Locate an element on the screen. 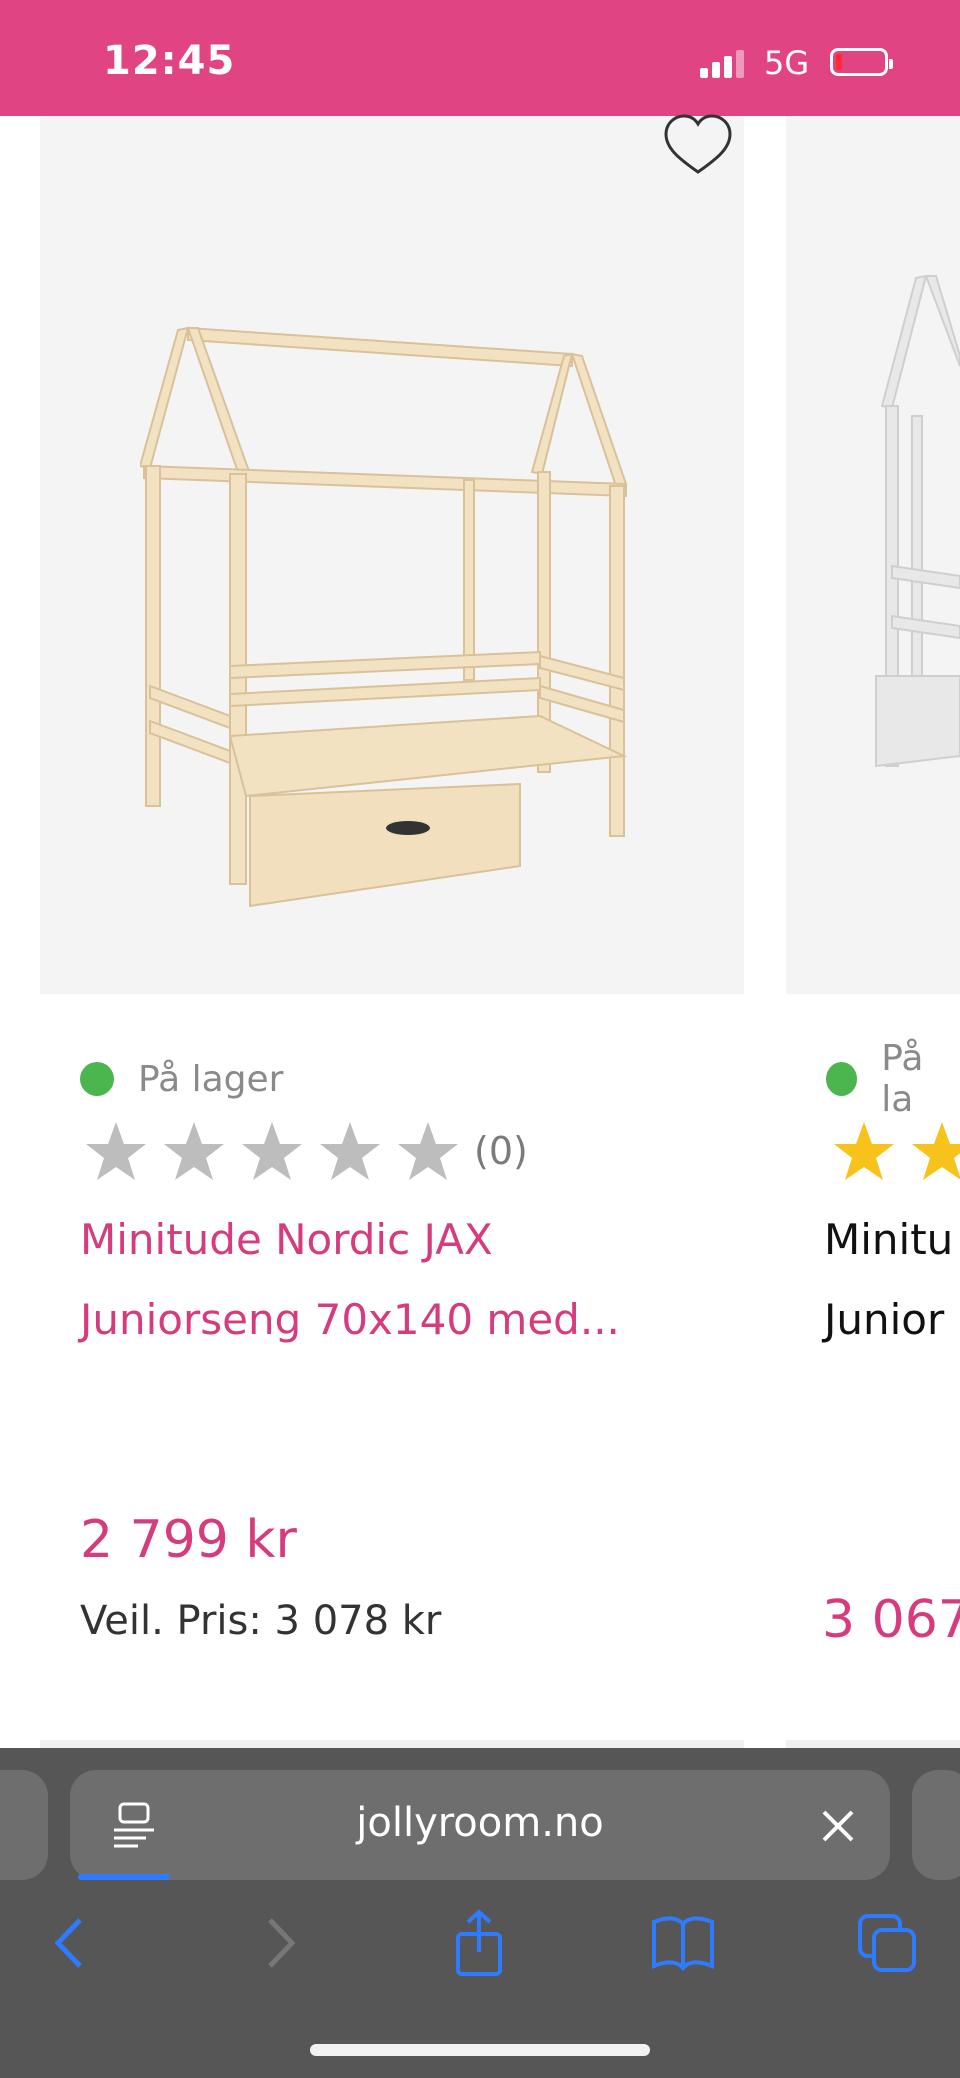 Image resolution: width=960 pixels, height=2078 pixels. rating-count: (0) is located at coordinates (501, 1151).